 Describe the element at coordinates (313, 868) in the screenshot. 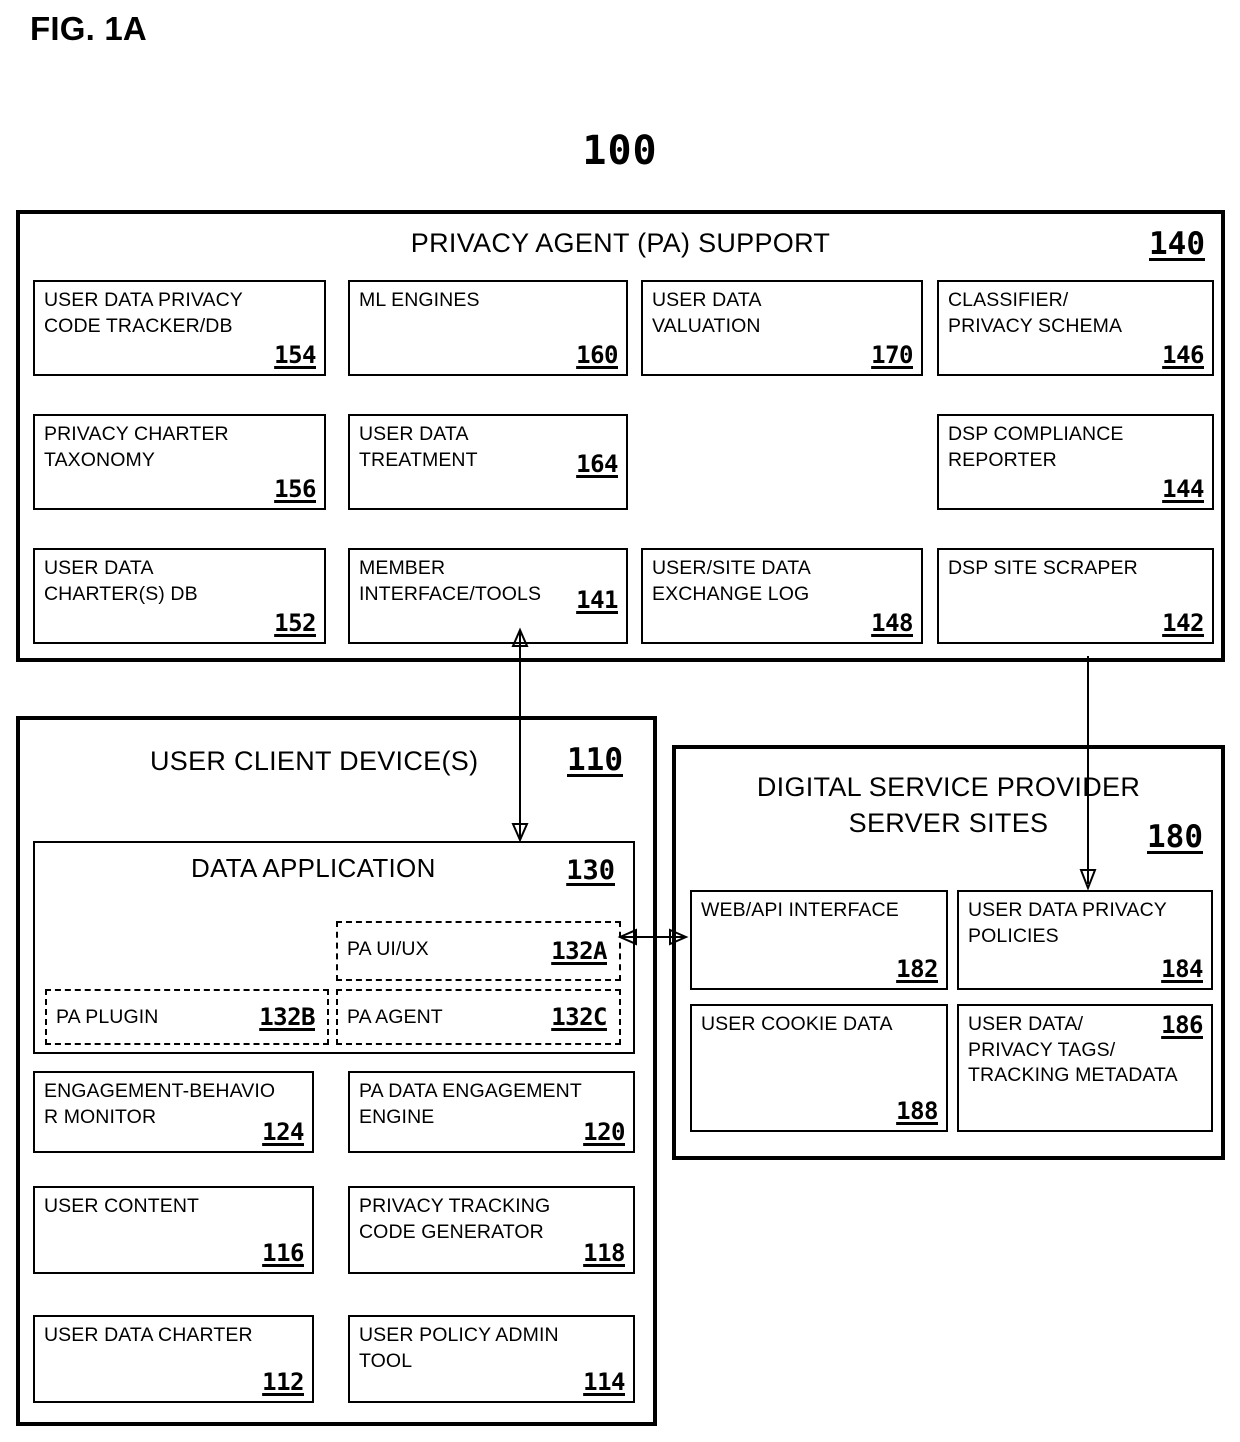

I see `data-application-title: DATA APPLICATION` at that location.